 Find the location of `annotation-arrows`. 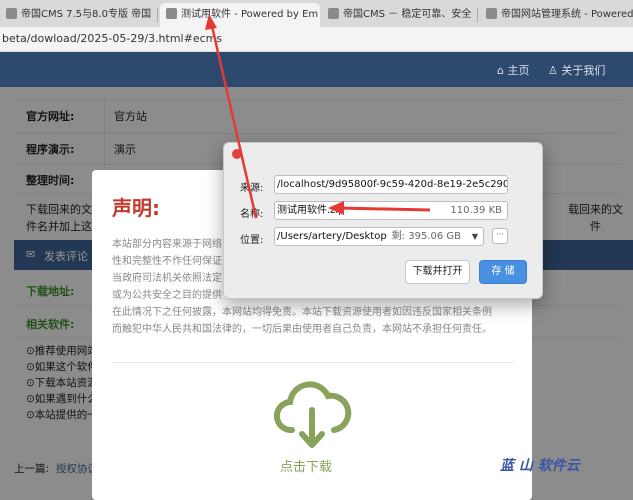

annotation-arrows is located at coordinates (318, 116).